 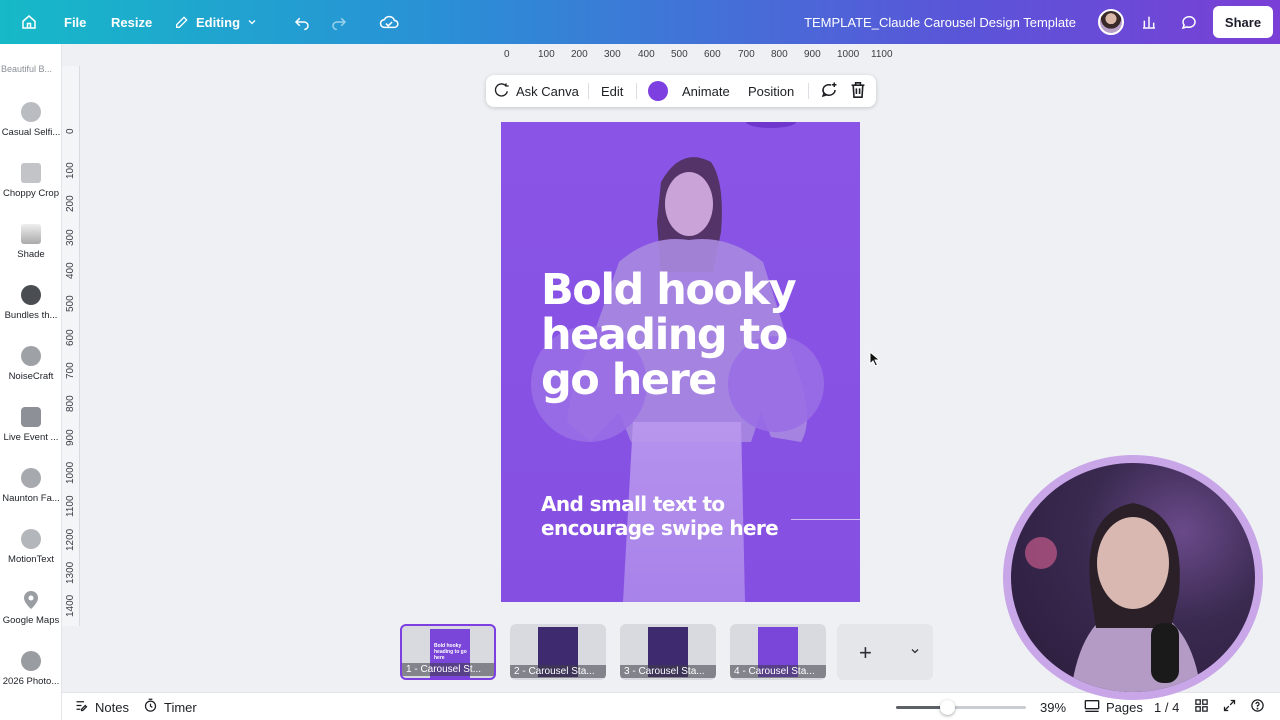 What do you see at coordinates (865, 652) in the screenshot?
I see `plus-icon: +` at bounding box center [865, 652].